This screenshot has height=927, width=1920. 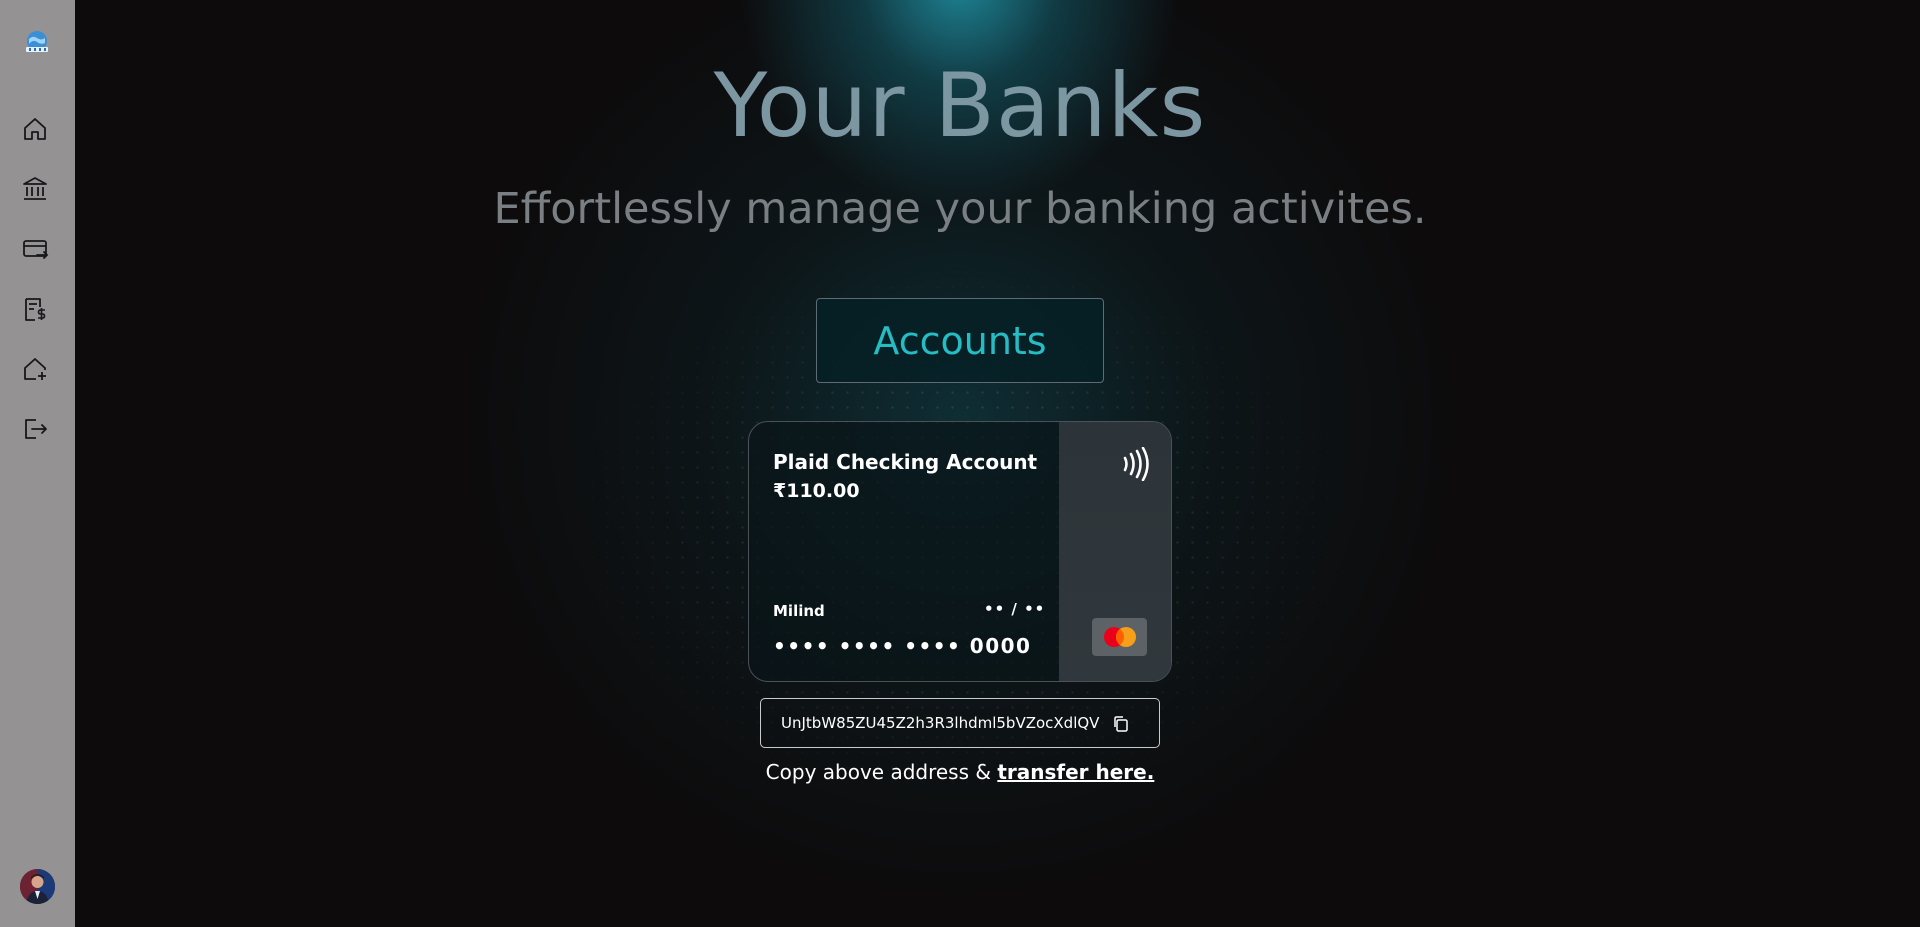 I want to click on sidebar-item-home, so click(x=35, y=129).